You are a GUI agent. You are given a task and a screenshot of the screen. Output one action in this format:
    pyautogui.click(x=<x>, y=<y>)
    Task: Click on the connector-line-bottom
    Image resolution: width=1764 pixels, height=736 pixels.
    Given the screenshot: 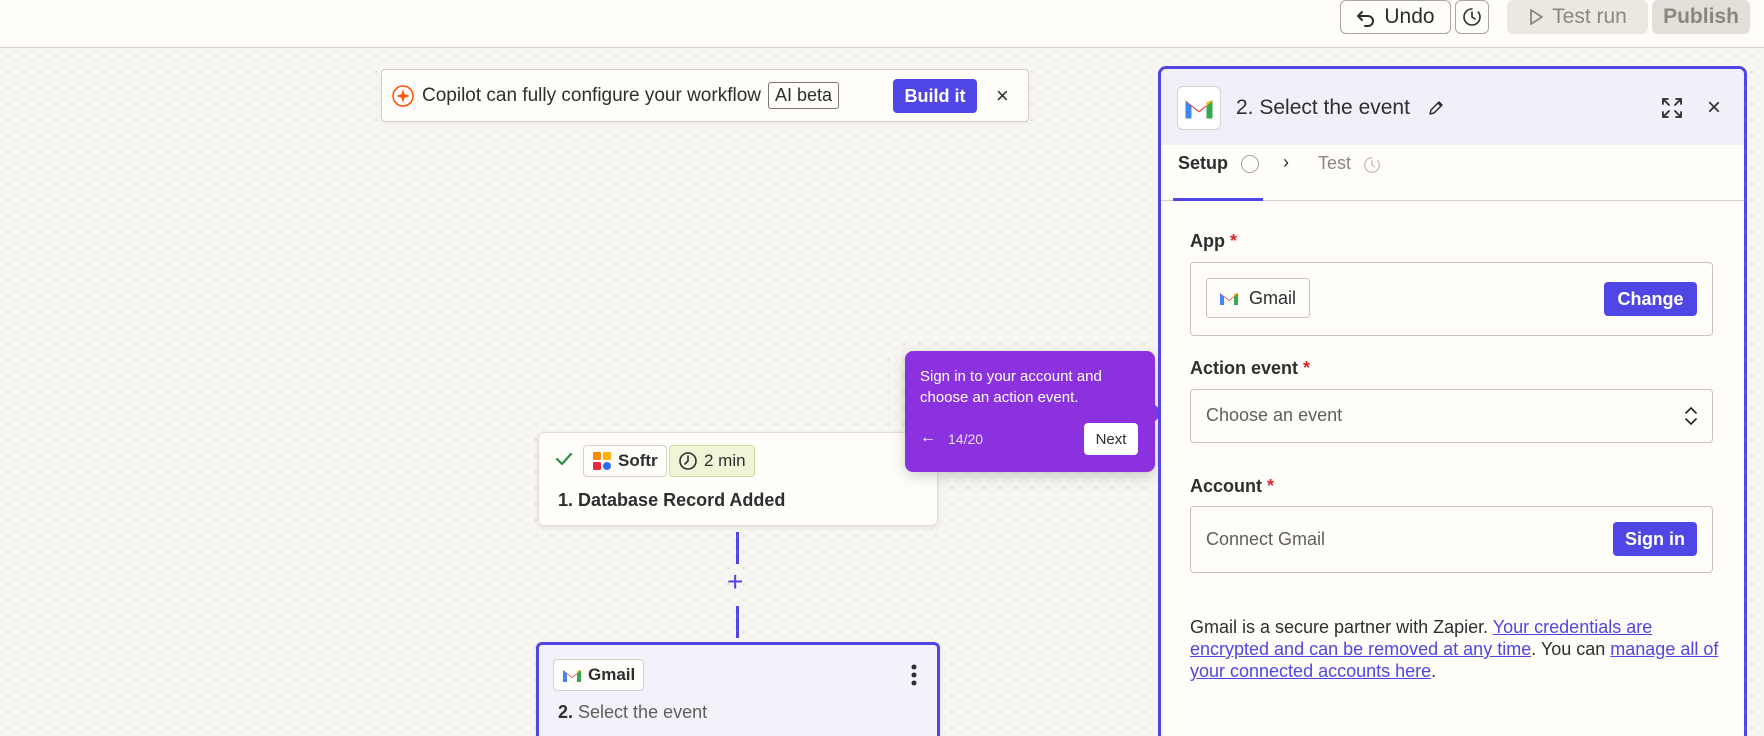 What is the action you would take?
    pyautogui.click(x=737, y=622)
    